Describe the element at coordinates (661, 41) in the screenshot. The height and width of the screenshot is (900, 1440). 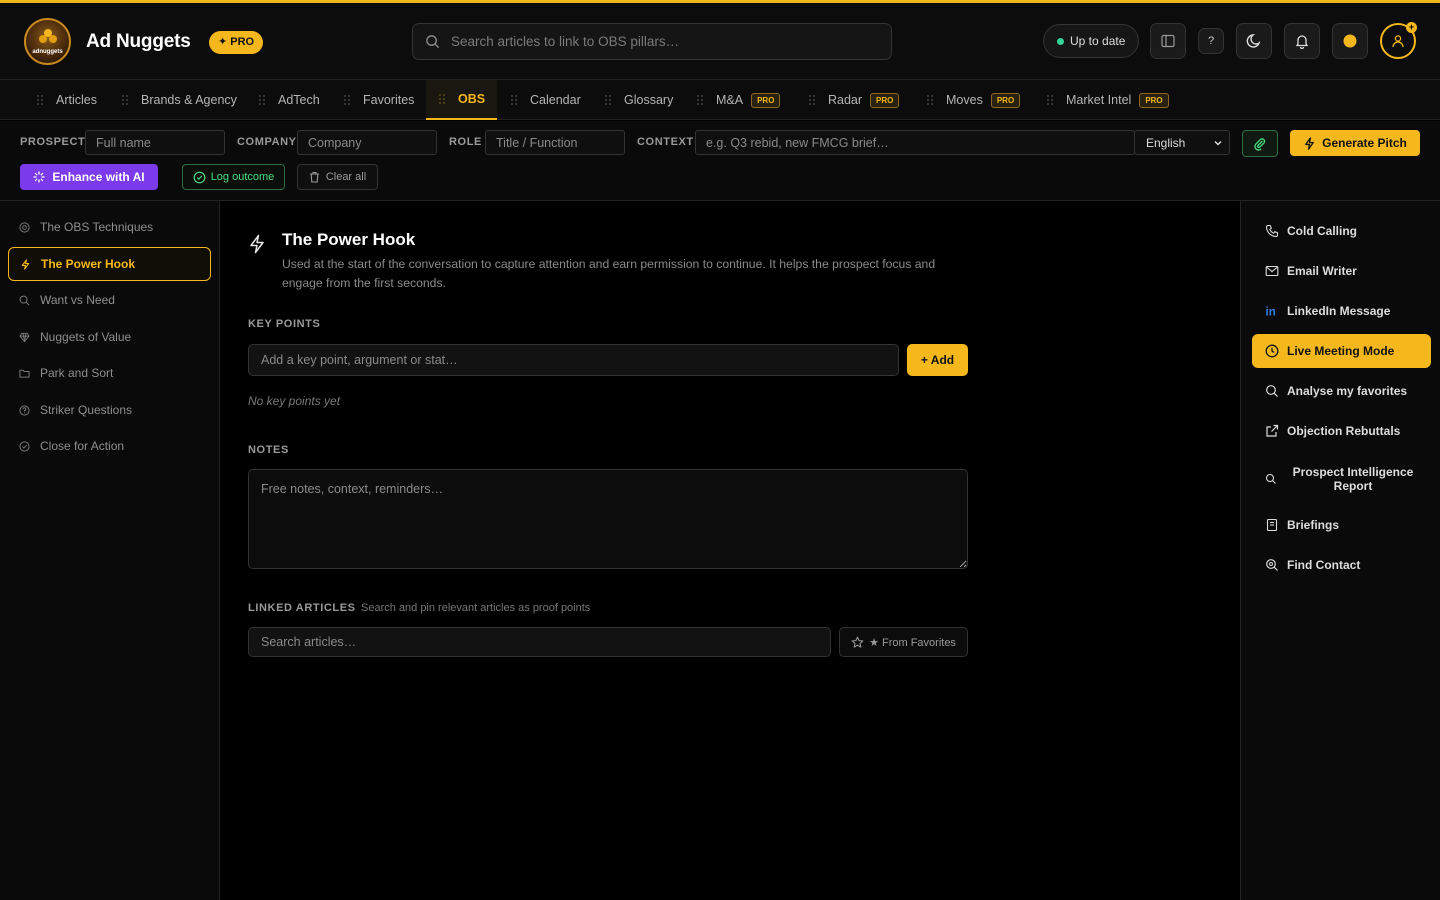
I see `global-search-input` at that location.